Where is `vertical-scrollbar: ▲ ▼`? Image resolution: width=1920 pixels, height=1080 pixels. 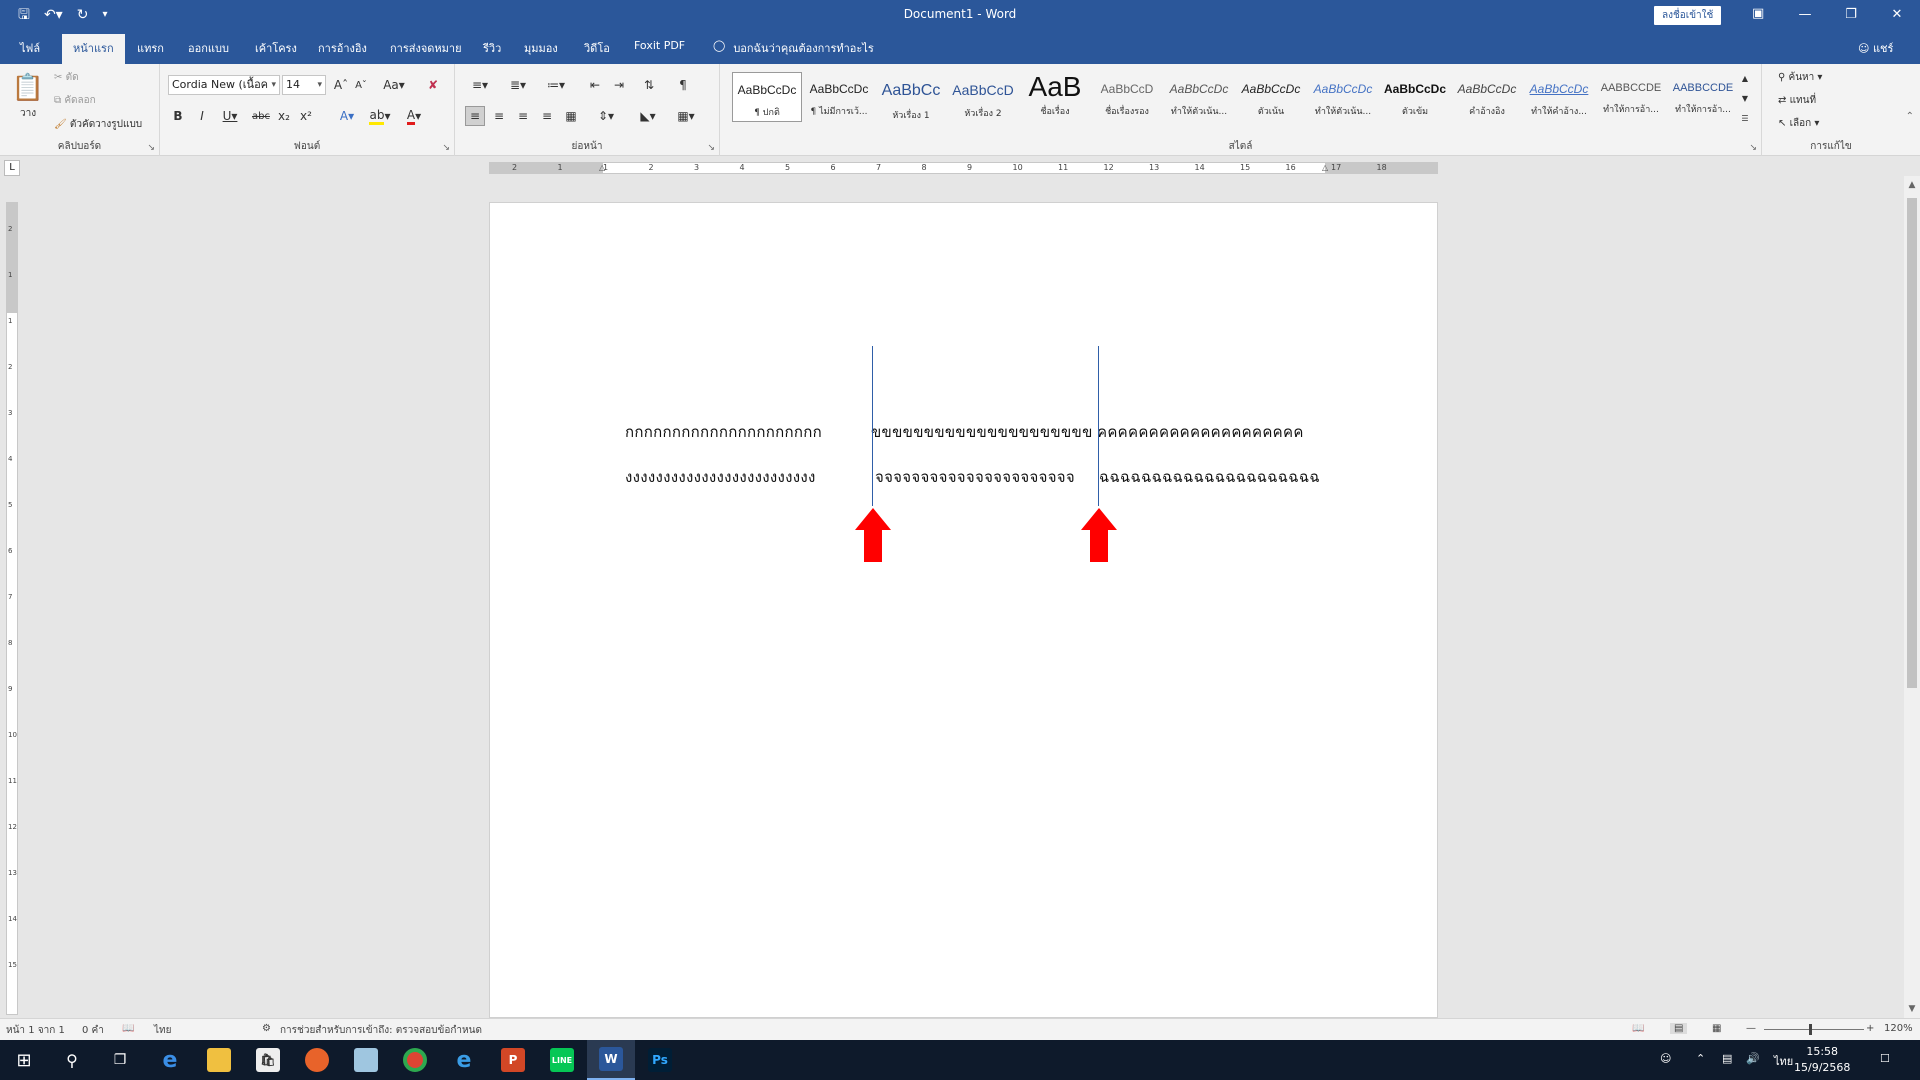
vertical-scrollbar: ▲ ▼ is located at coordinates (1912, 597).